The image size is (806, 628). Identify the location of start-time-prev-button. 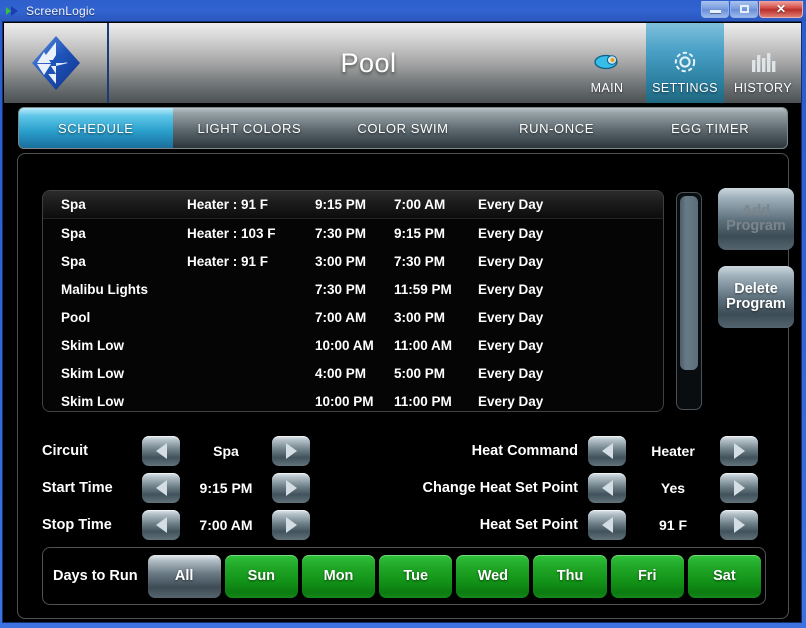
(161, 488).